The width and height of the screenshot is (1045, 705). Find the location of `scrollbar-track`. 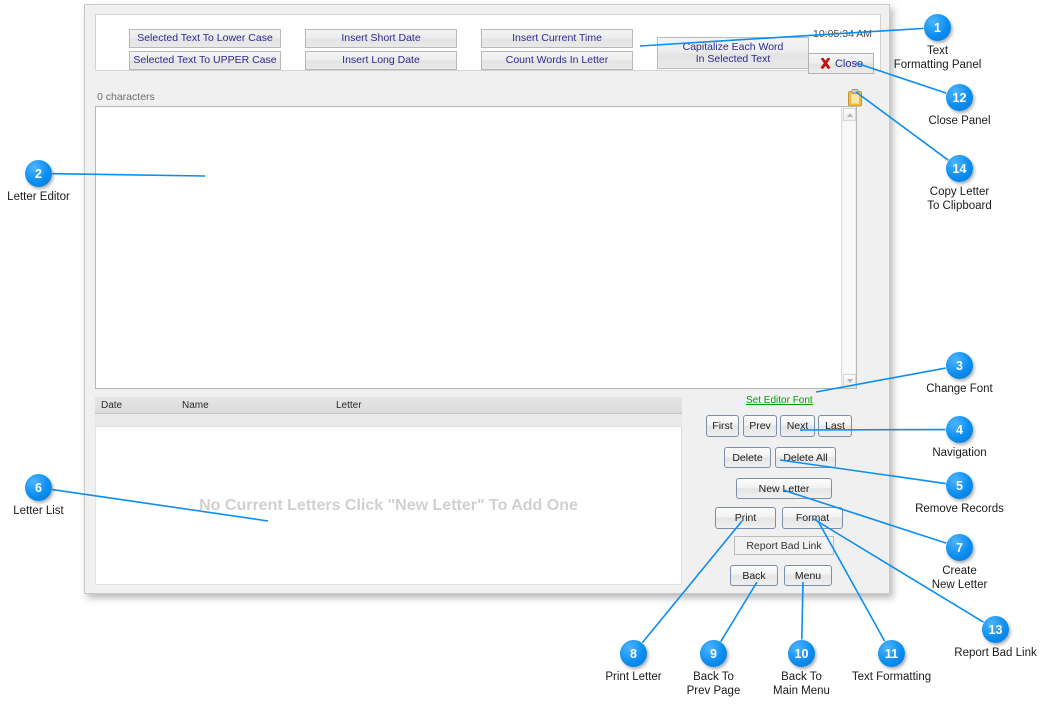

scrollbar-track is located at coordinates (849, 247).